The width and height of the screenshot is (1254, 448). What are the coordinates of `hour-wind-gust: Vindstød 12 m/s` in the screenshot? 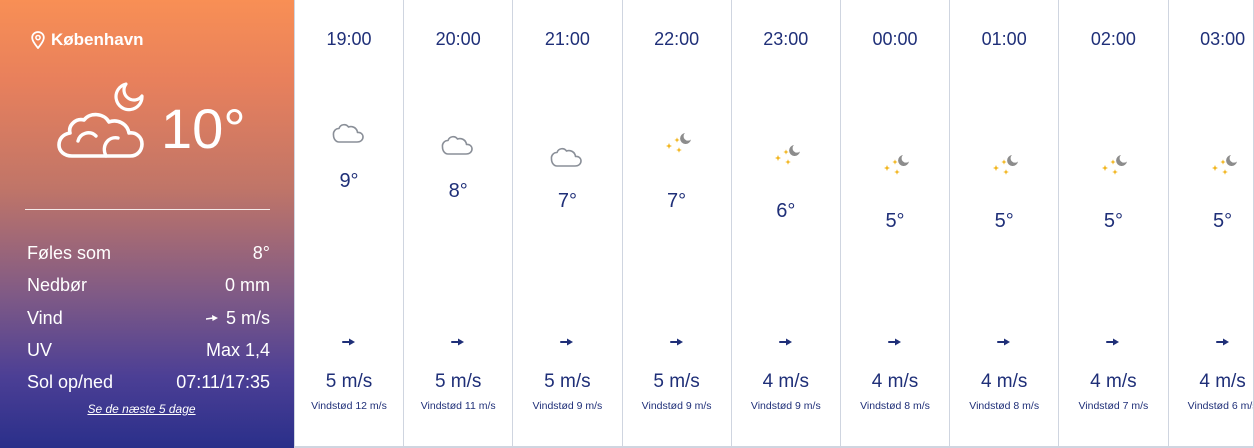 It's located at (349, 406).